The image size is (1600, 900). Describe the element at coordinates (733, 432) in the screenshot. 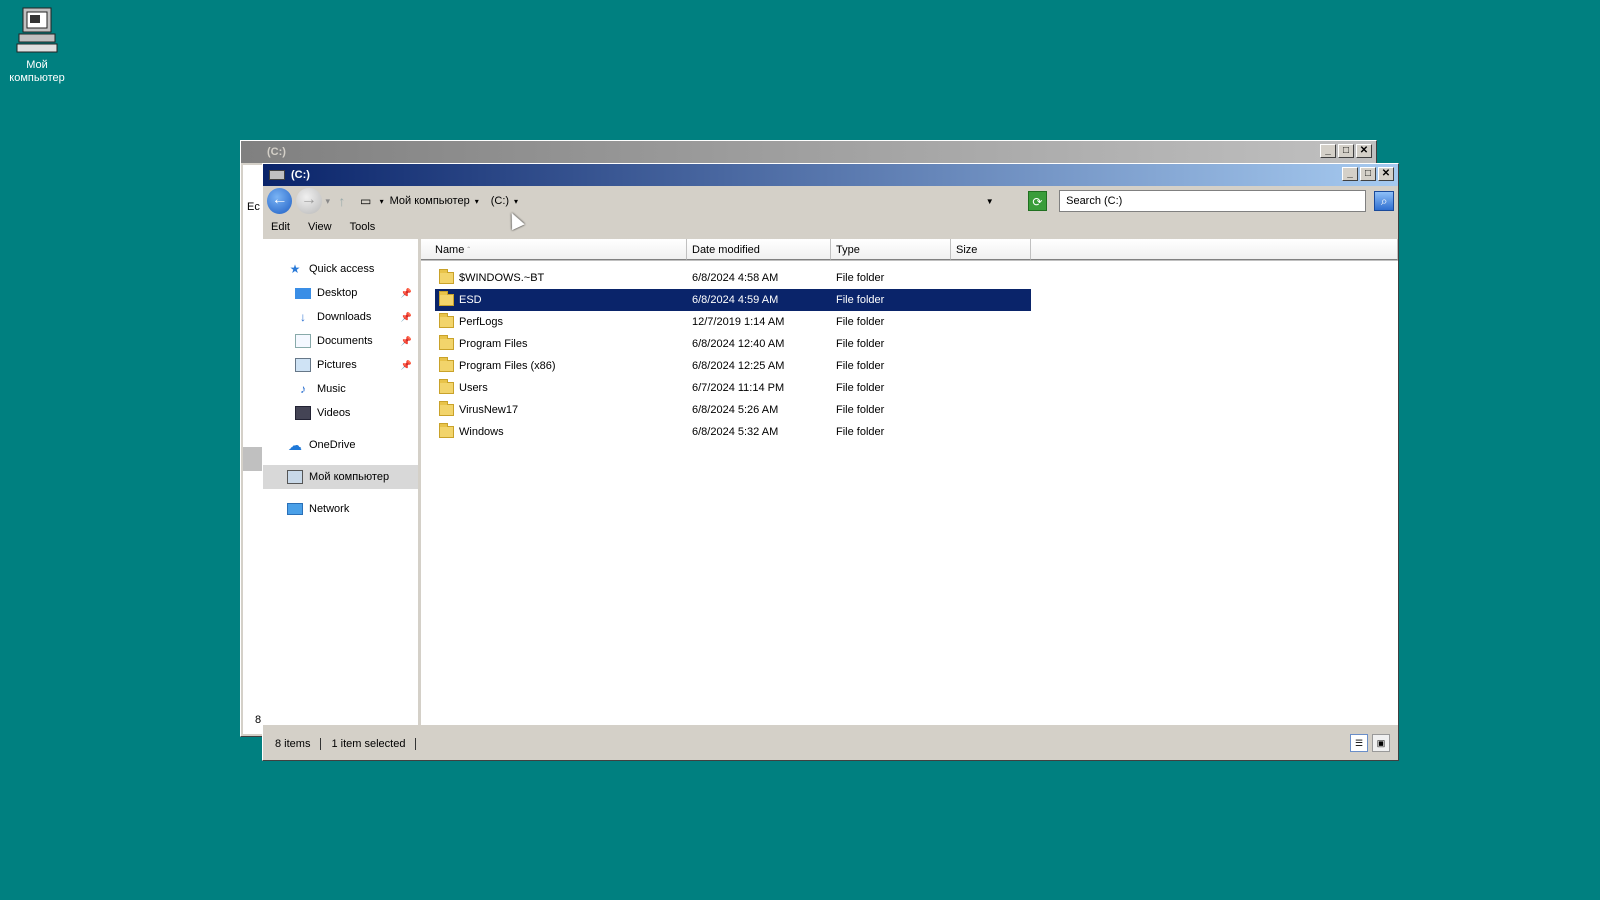

I see `file-row: Windows 6/8/2024 5:32 AM File folder` at that location.